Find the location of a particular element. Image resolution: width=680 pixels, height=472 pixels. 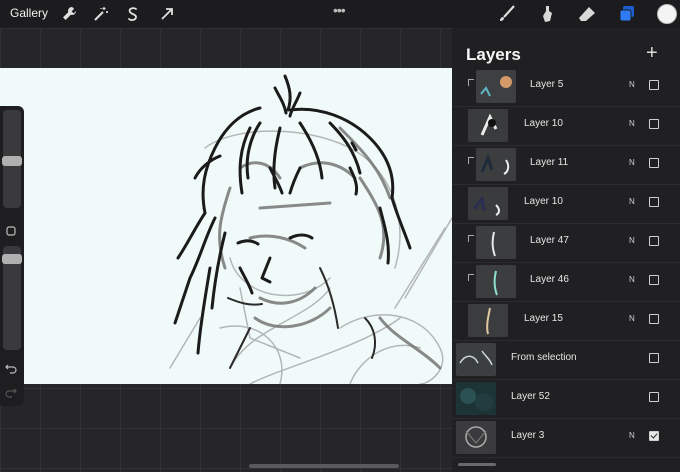

layer-name: Layer 5 is located at coordinates (547, 84).